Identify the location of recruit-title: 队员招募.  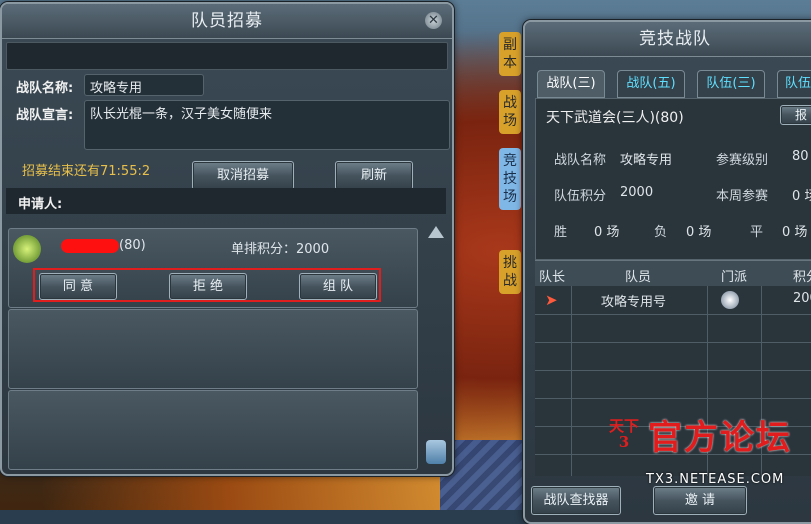
(227, 21).